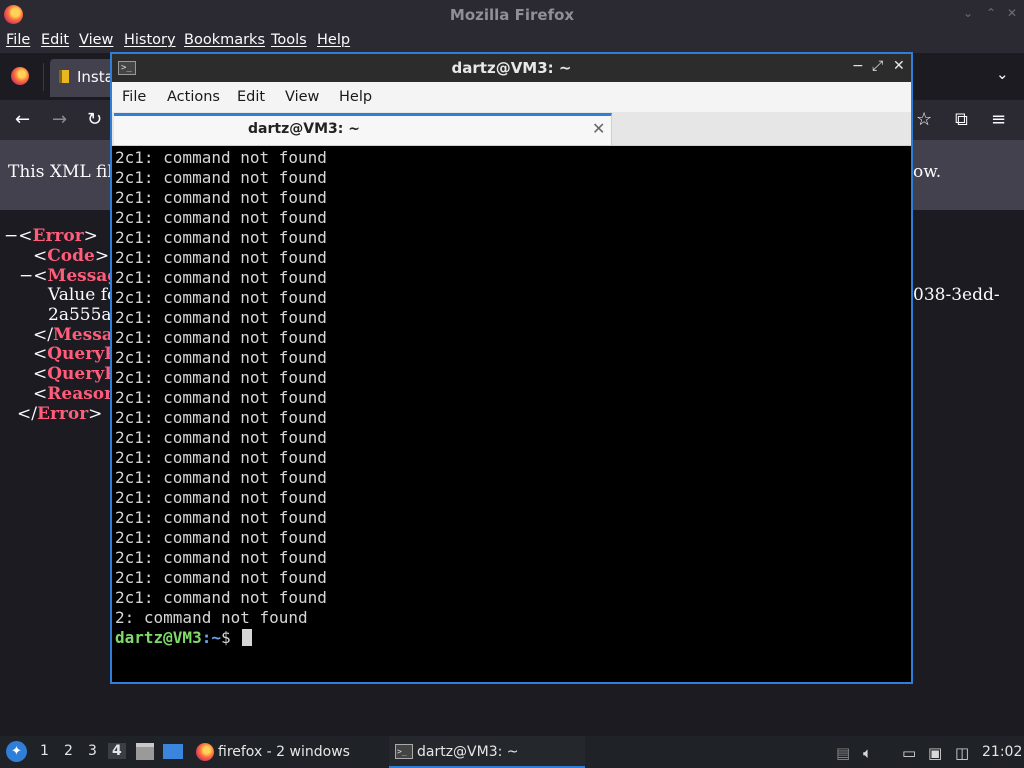 This screenshot has width=1024, height=768. Describe the element at coordinates (145, 751) in the screenshot. I see `file-manager-icon` at that location.